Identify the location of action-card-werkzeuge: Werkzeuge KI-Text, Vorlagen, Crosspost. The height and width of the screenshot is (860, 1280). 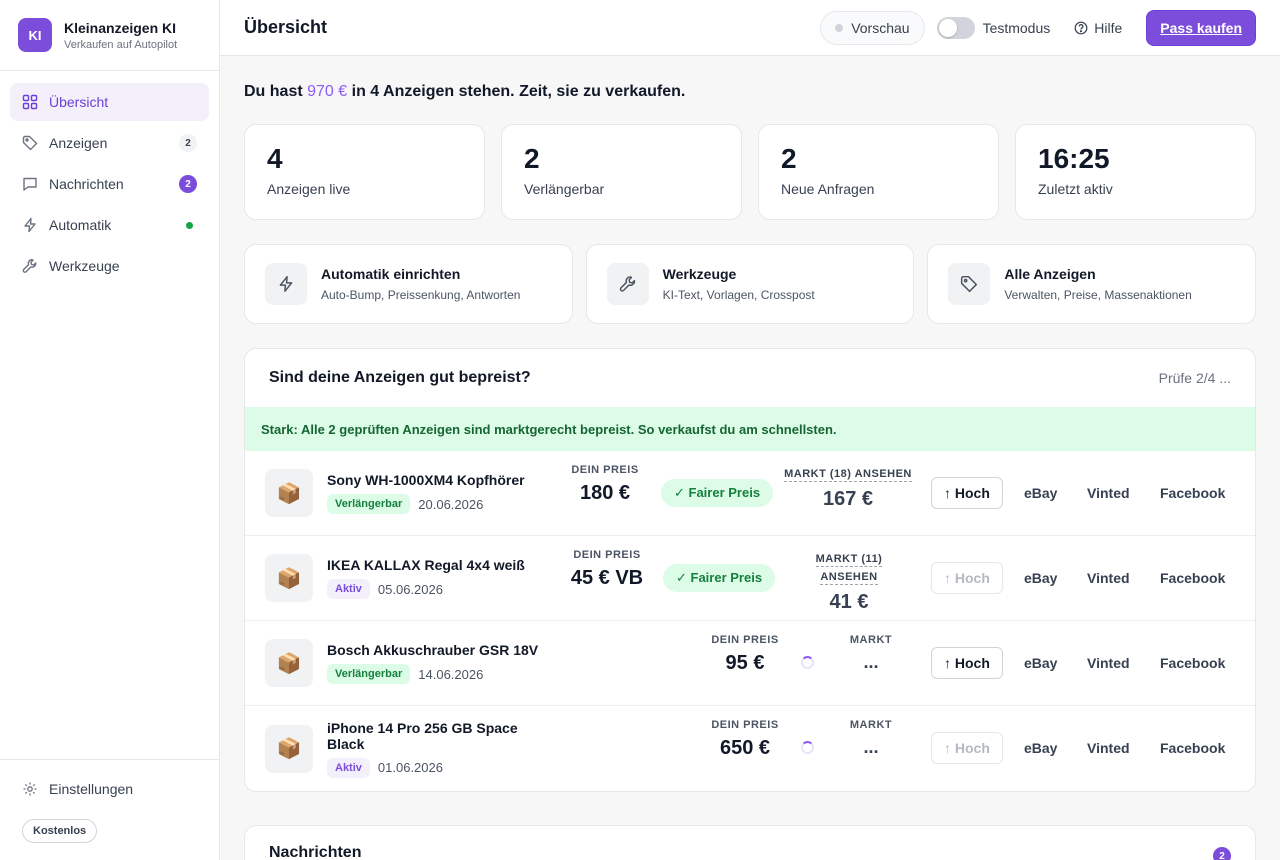
(750, 284).